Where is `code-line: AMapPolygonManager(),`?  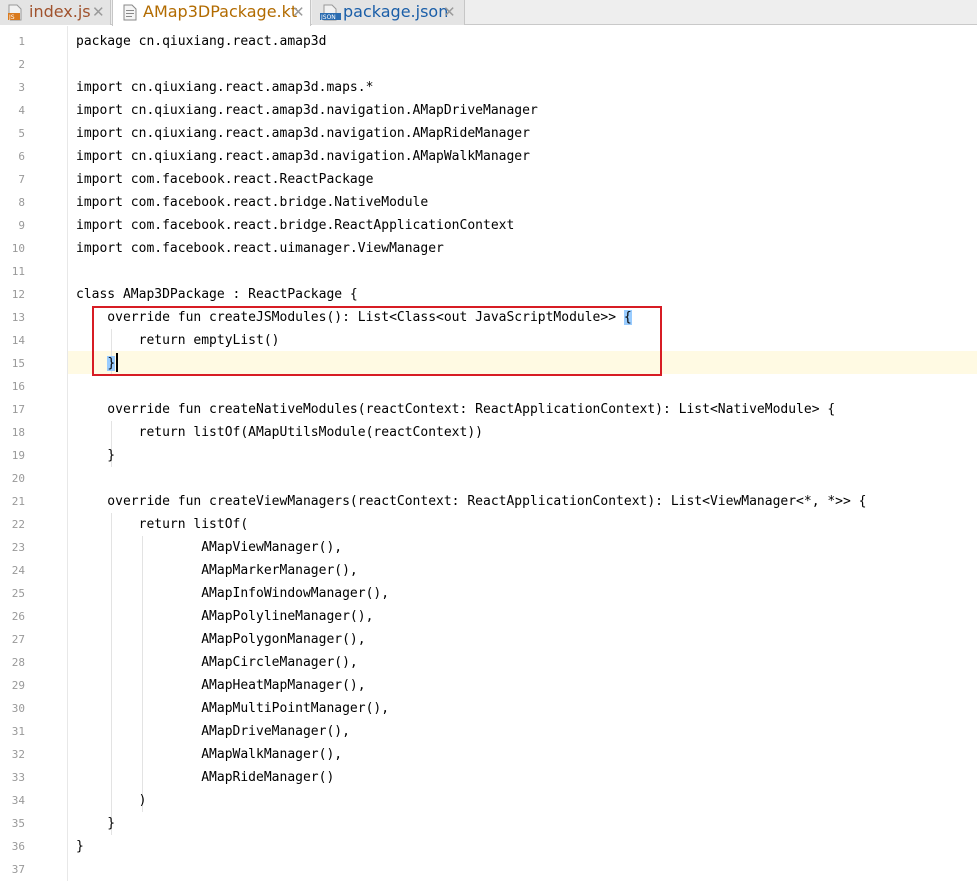
code-line: AMapPolygonManager(), is located at coordinates (221, 639).